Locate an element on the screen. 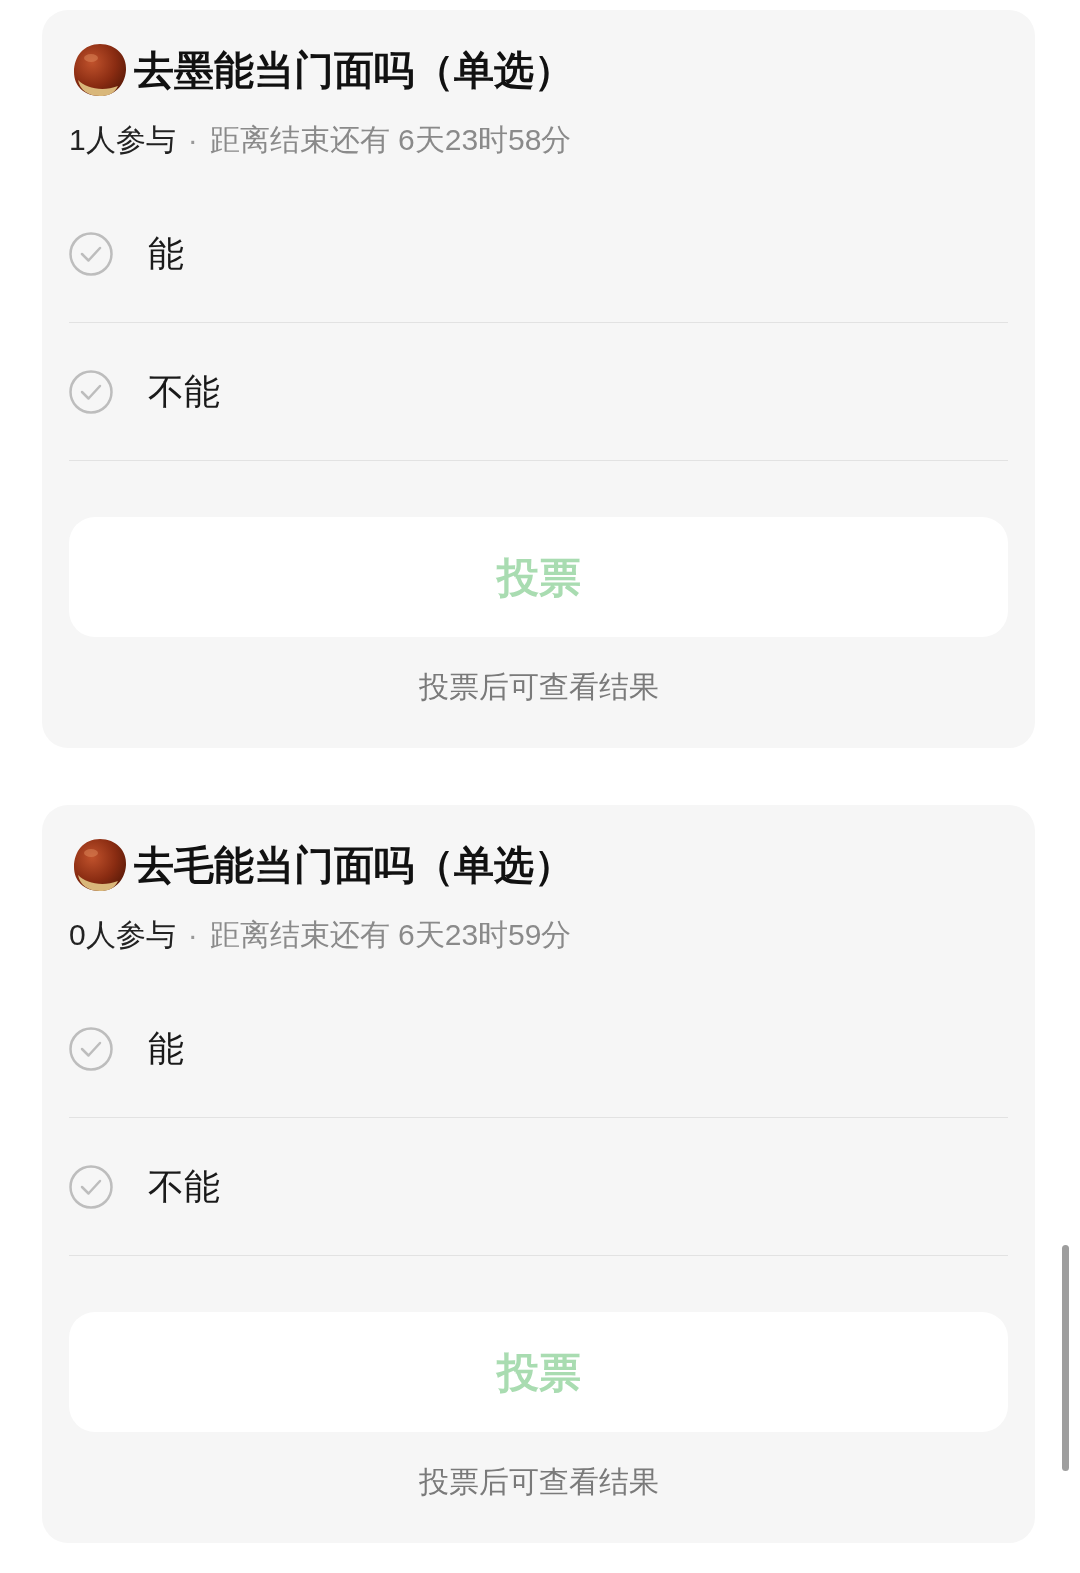  poll-title: 去墨能当门面吗（单选） is located at coordinates (354, 70).